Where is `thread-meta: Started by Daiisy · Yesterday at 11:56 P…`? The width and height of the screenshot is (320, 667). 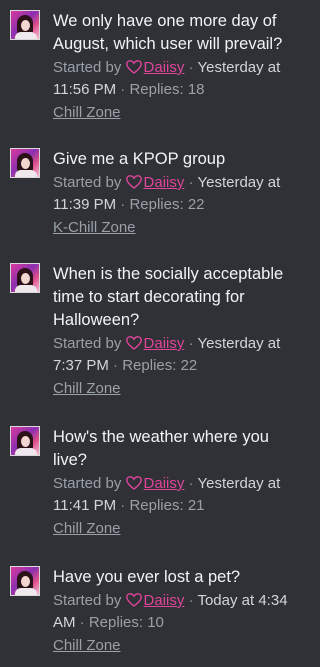 thread-meta: Started by Daiisy · Yesterday at 11:56 P… is located at coordinates (167, 78).